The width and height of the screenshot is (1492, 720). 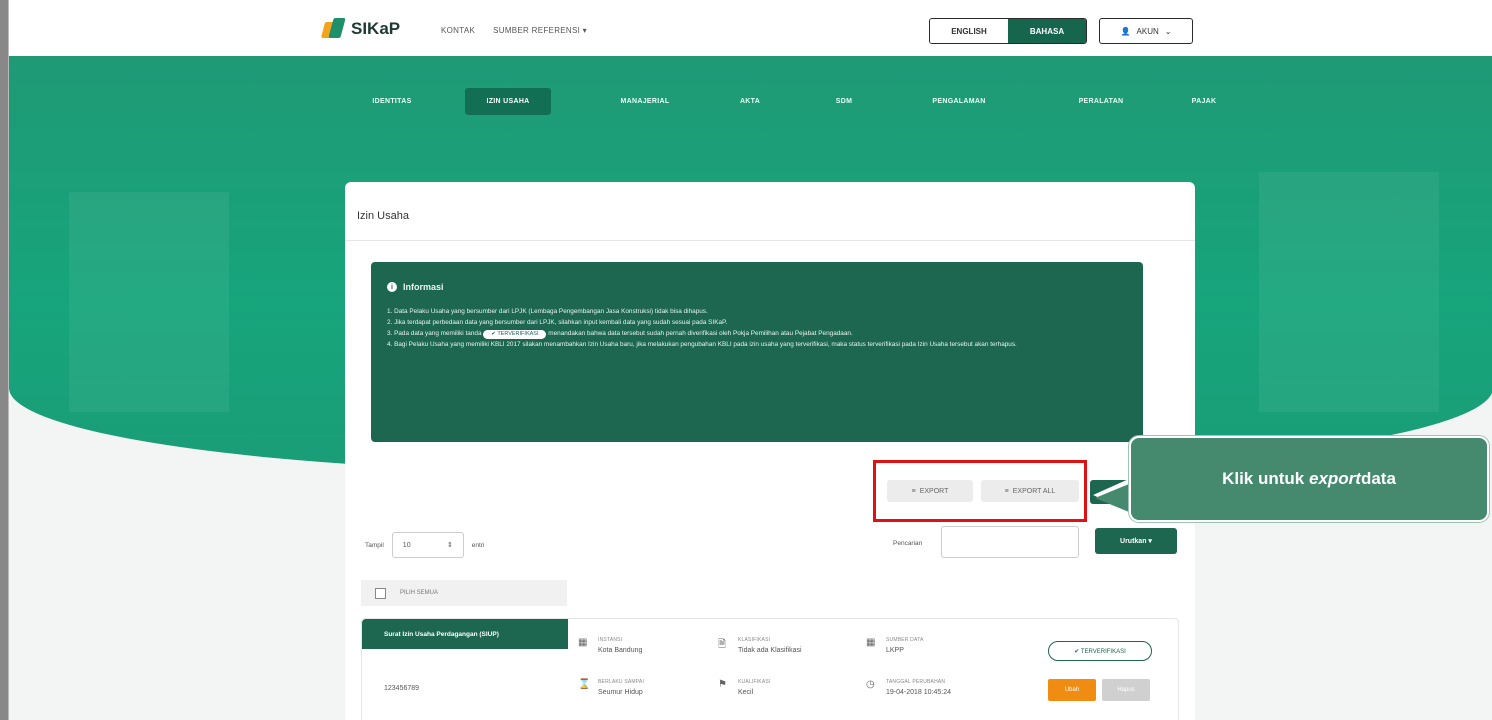 What do you see at coordinates (515, 334) in the screenshot?
I see `verified-pill: ✔ TERVERIFIKASI` at bounding box center [515, 334].